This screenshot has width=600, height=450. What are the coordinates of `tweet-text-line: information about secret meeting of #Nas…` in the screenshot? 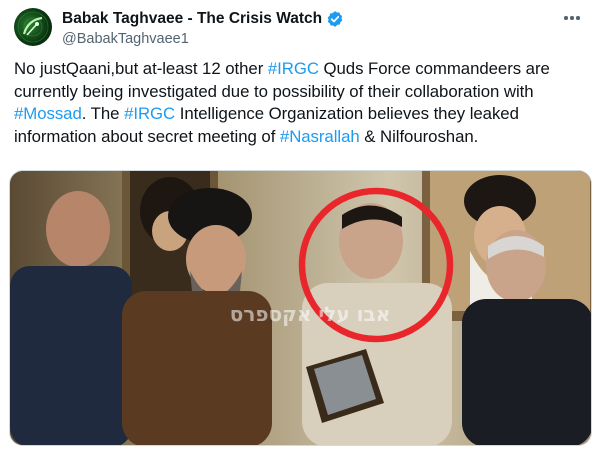 It's located at (301, 137).